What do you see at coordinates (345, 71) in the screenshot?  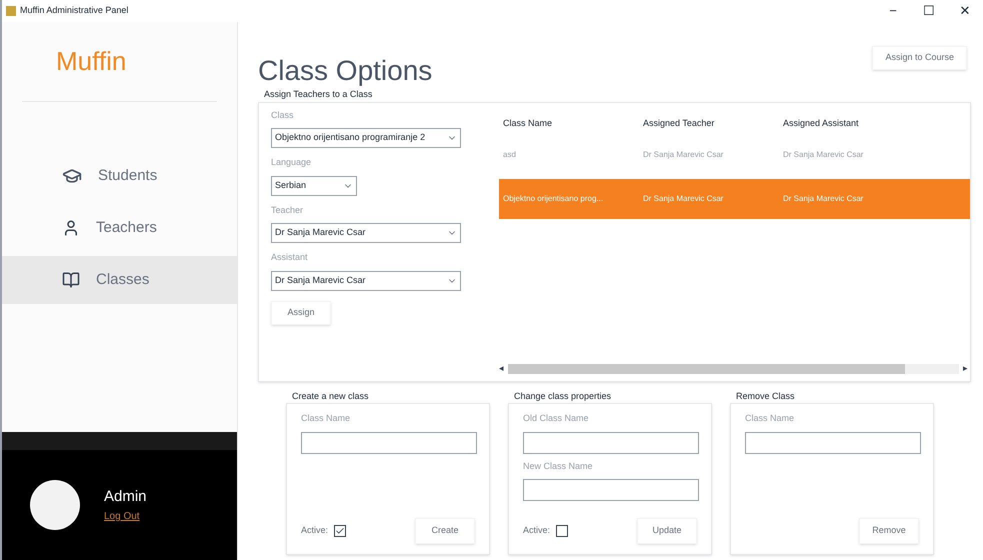 I see `page-title: Class Options` at bounding box center [345, 71].